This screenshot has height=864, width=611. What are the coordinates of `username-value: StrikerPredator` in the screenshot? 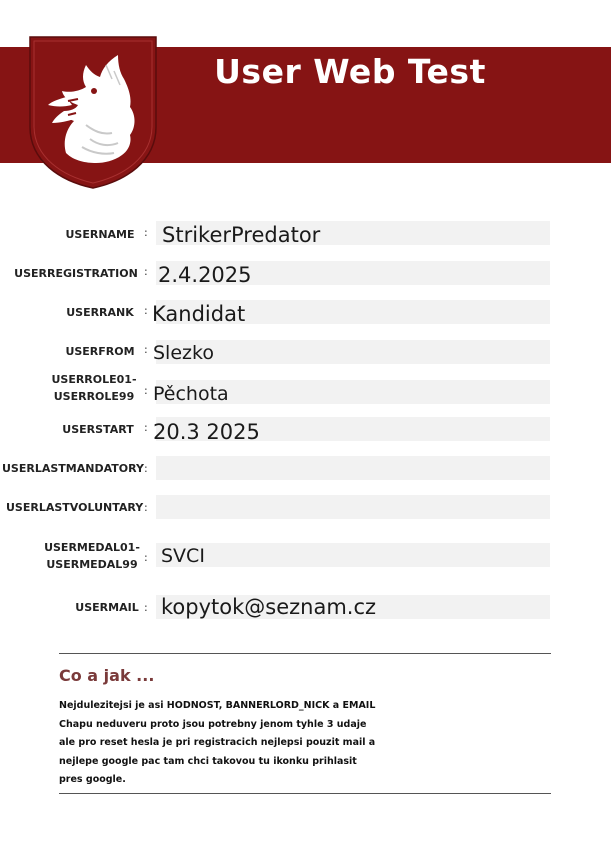 It's located at (241, 235).